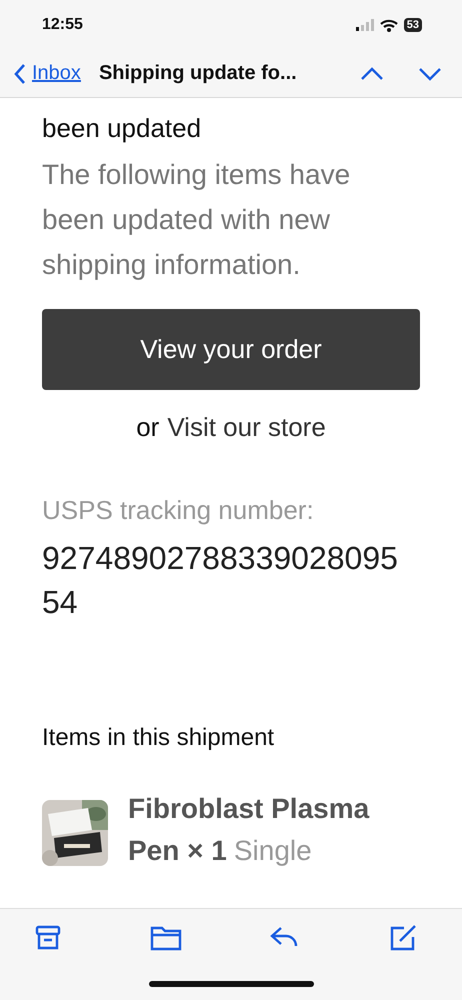 The height and width of the screenshot is (1000, 462). I want to click on chevron-left-icon, so click(20, 73).